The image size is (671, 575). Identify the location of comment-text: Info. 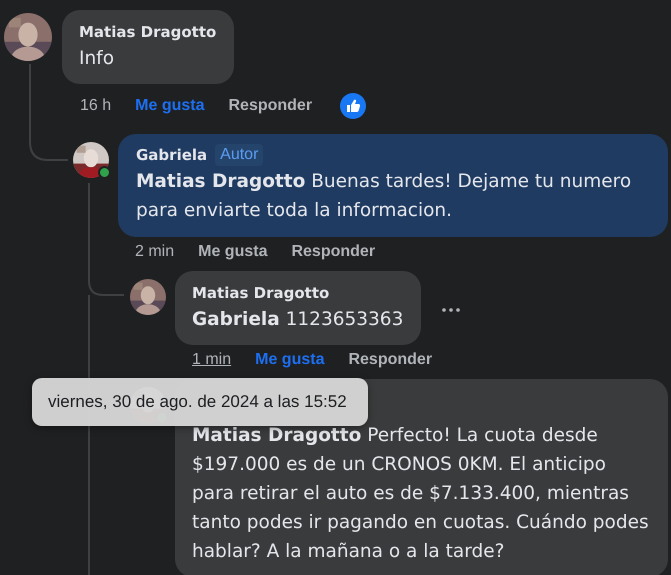
(97, 59).